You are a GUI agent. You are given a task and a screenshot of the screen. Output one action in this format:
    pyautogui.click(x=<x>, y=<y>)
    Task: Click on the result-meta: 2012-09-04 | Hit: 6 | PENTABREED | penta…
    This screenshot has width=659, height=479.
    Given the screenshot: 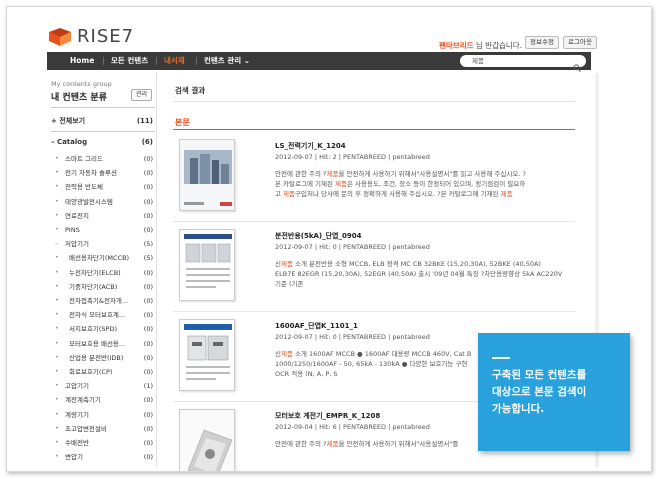 What is the action you would take?
    pyautogui.click(x=352, y=427)
    